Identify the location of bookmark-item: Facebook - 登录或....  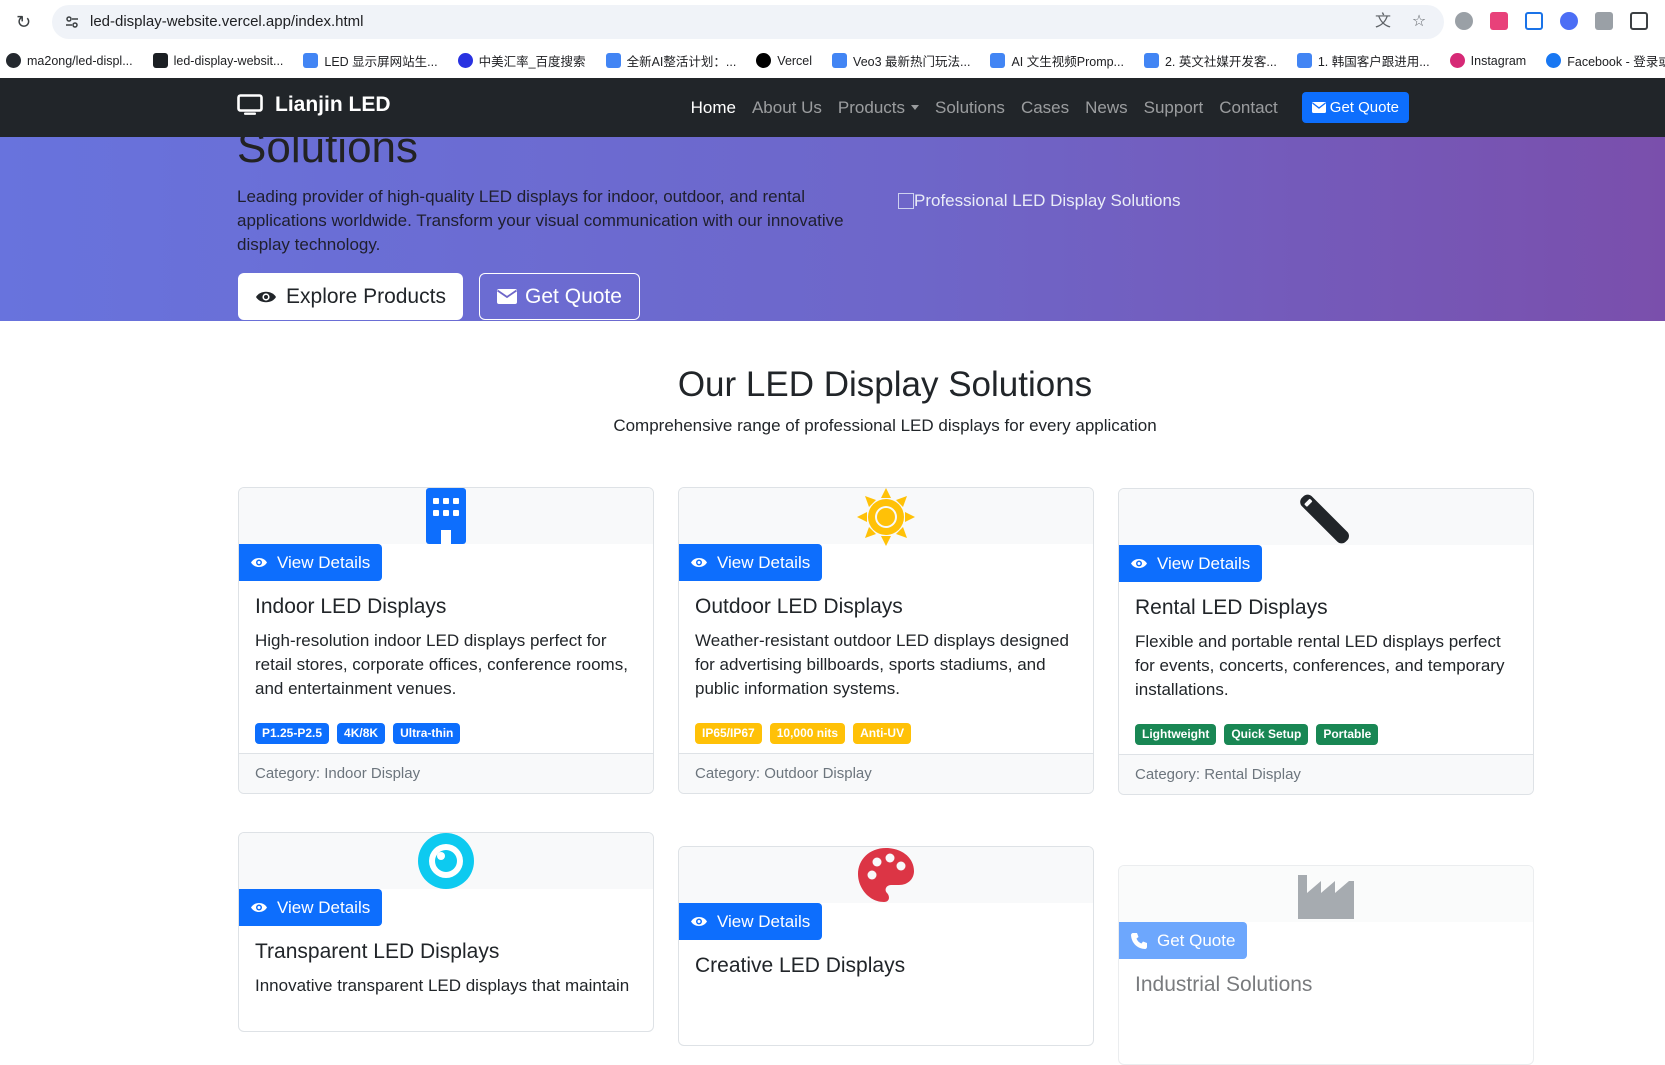
(1605, 60).